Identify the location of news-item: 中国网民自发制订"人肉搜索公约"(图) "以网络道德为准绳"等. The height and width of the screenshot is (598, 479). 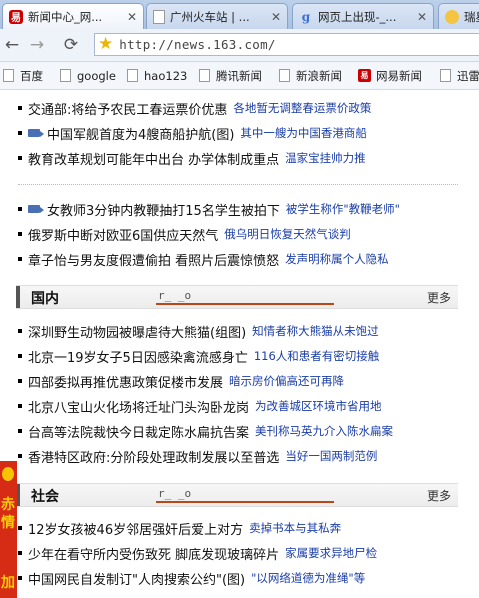
(191, 578).